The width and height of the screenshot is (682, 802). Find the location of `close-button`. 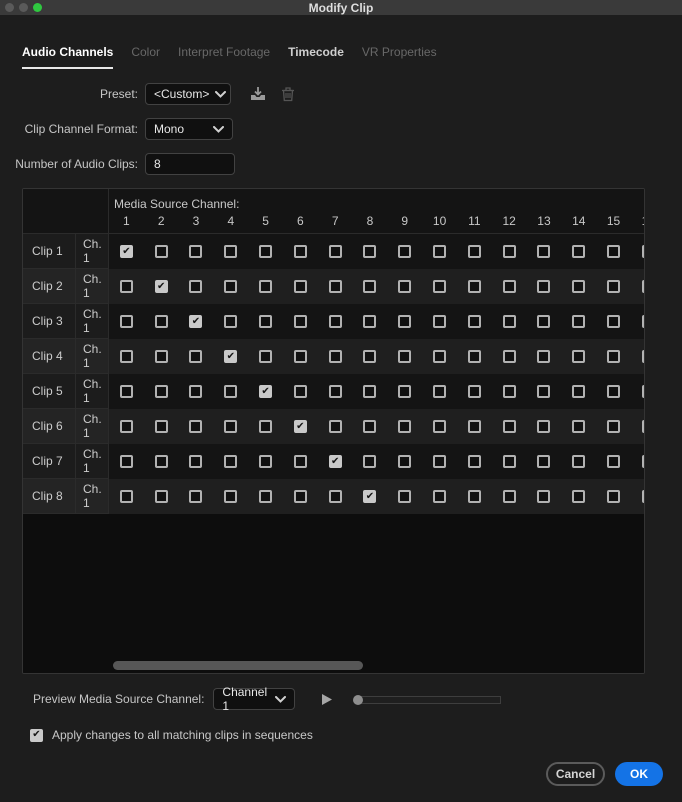

close-button is located at coordinates (9, 7).